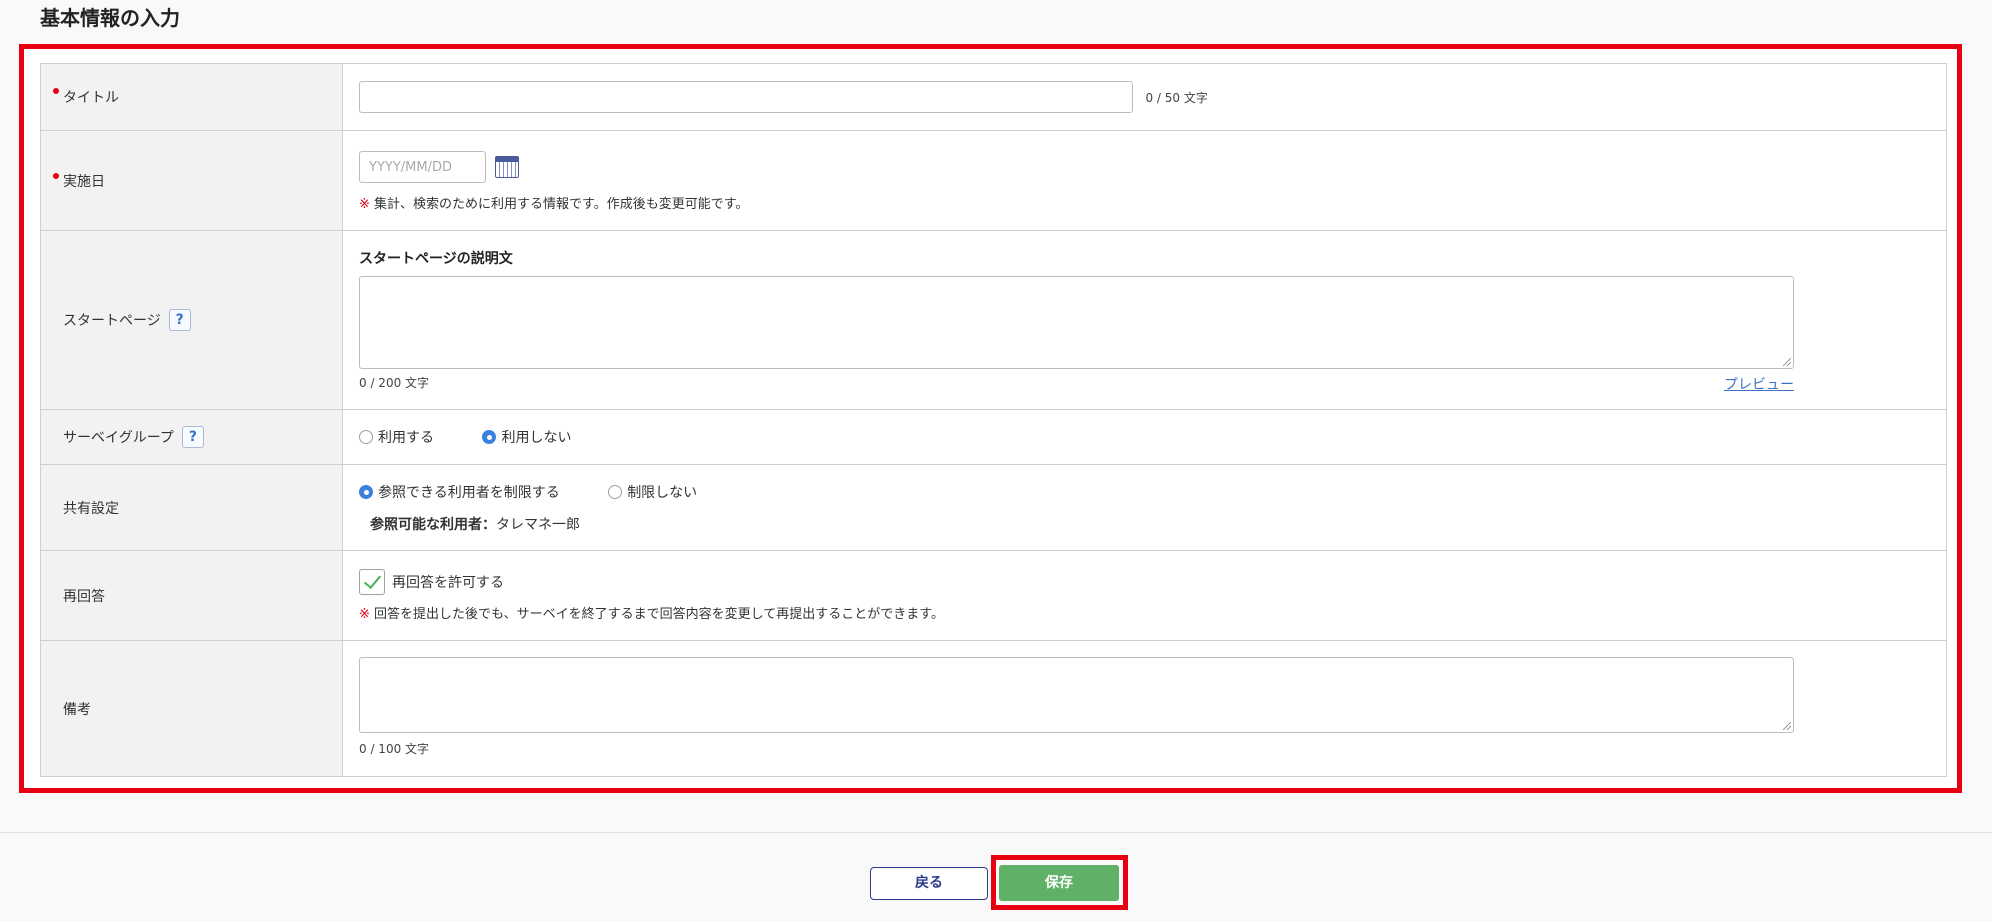 This screenshot has width=1992, height=921. Describe the element at coordinates (1144, 492) in the screenshot. I see `sharing-options: 参照できる利用者を制限する 制限しない` at that location.